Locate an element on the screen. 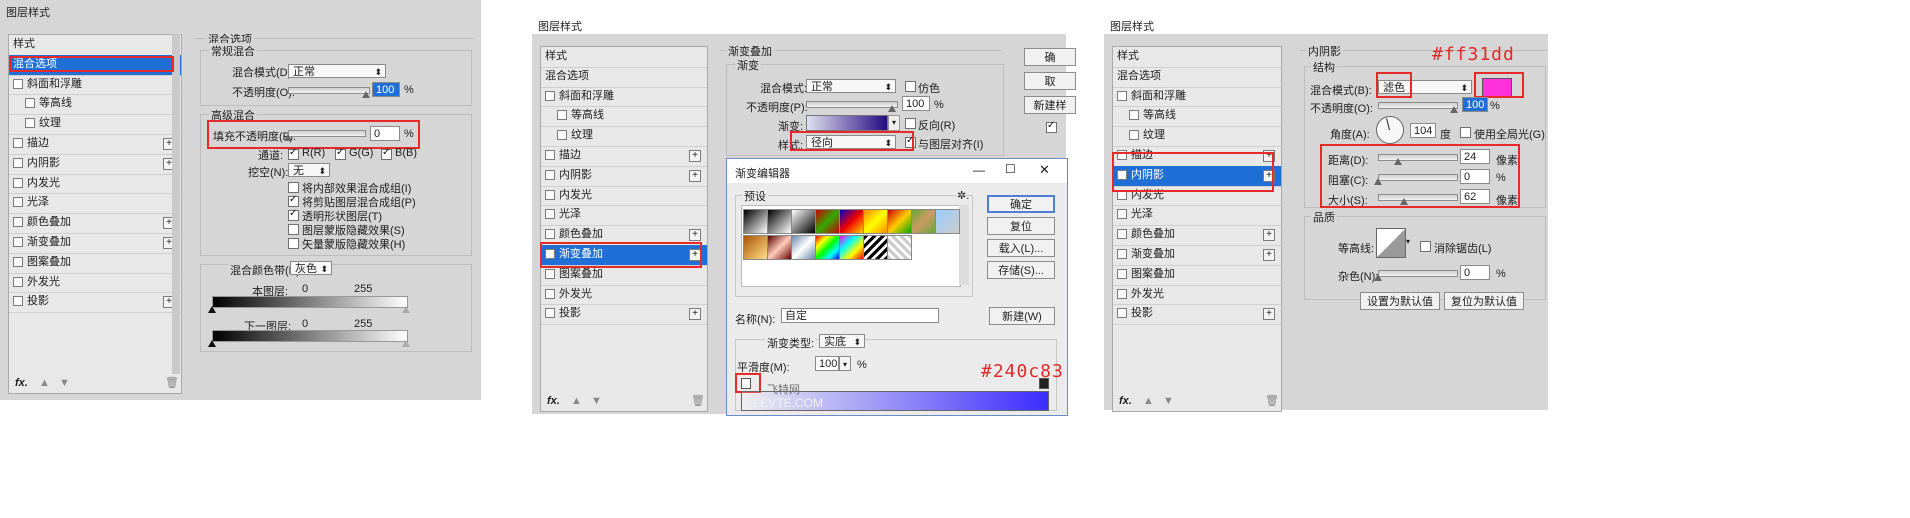 This screenshot has width=1910, height=518. new-button: 新建(W) is located at coordinates (1022, 316).